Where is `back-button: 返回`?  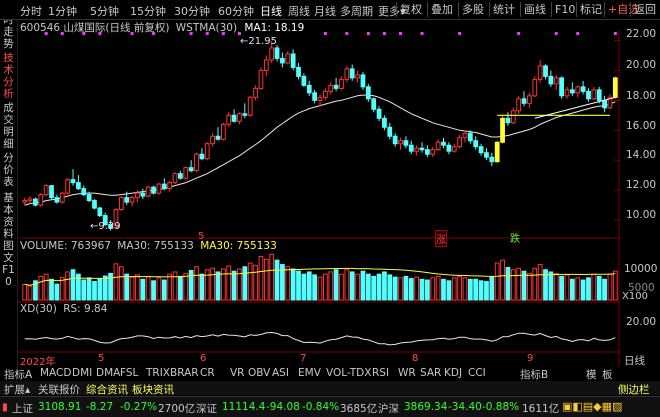 back-button: 返回 is located at coordinates (644, 9).